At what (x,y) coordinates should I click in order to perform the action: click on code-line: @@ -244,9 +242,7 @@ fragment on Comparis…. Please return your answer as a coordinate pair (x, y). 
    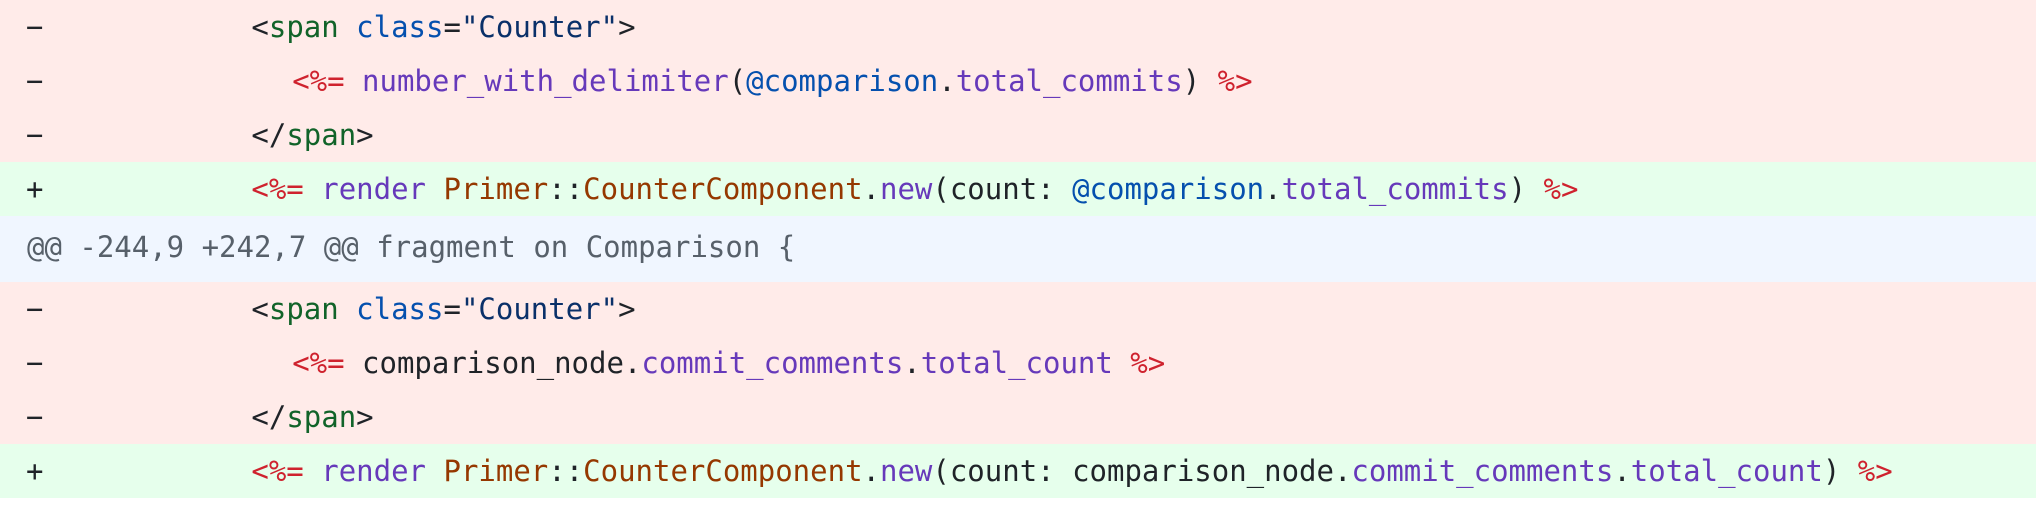
    Looking at the image, I should click on (411, 247).